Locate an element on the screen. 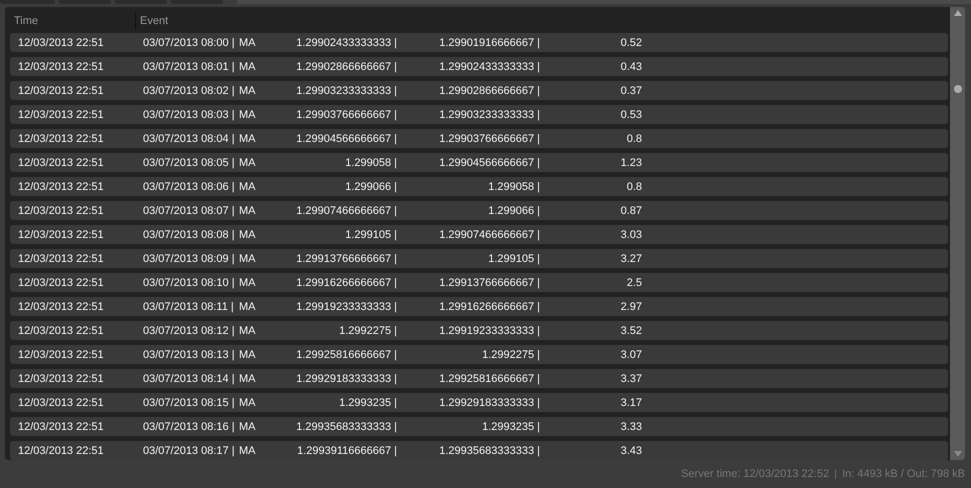 This screenshot has width=971, height=488. event-date: 03/07/2013 08:01 | is located at coordinates (189, 66).